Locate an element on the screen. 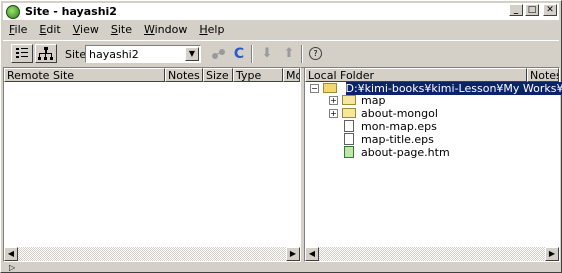  window-title: Site - hayashi2 is located at coordinates (71, 11).